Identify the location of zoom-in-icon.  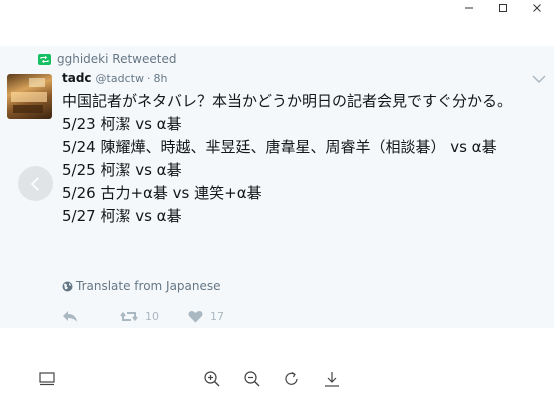
(212, 379).